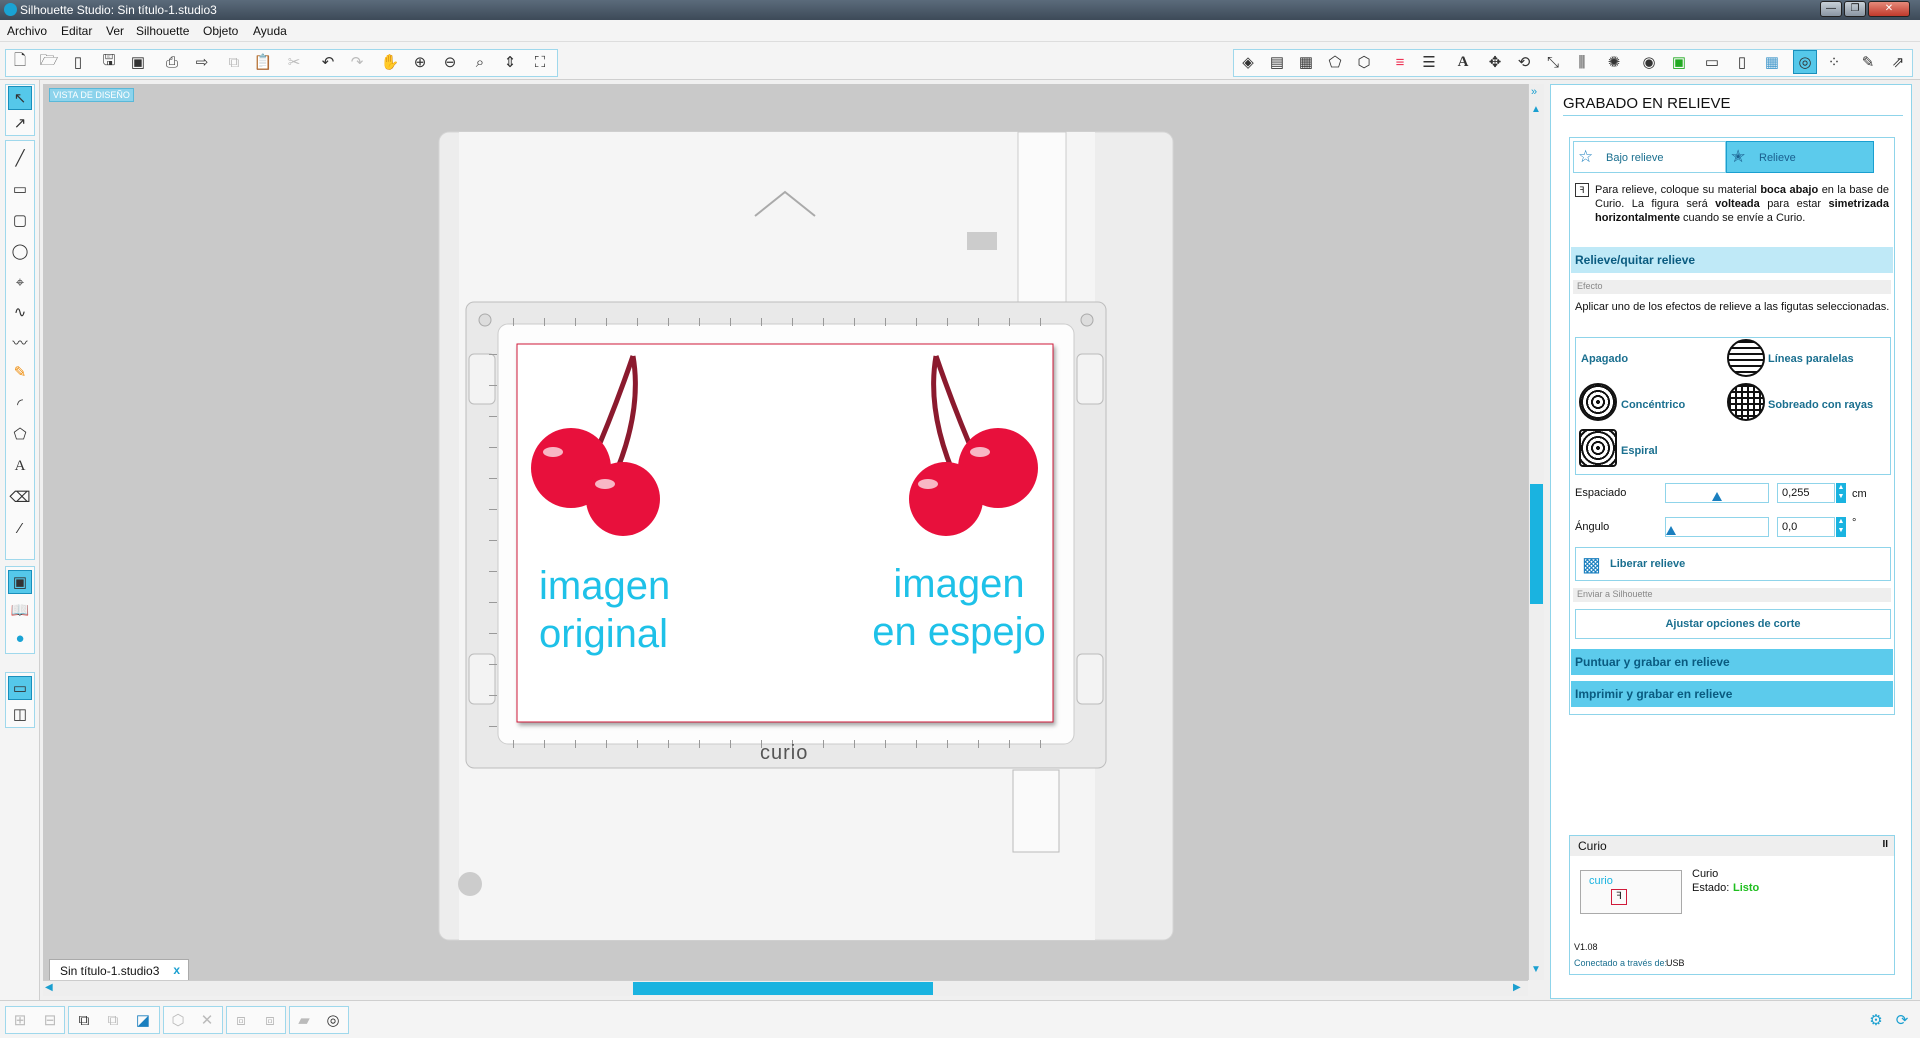 The image size is (1920, 1038). Describe the element at coordinates (1746, 402) in the screenshot. I see `crosshatch-icon` at that location.